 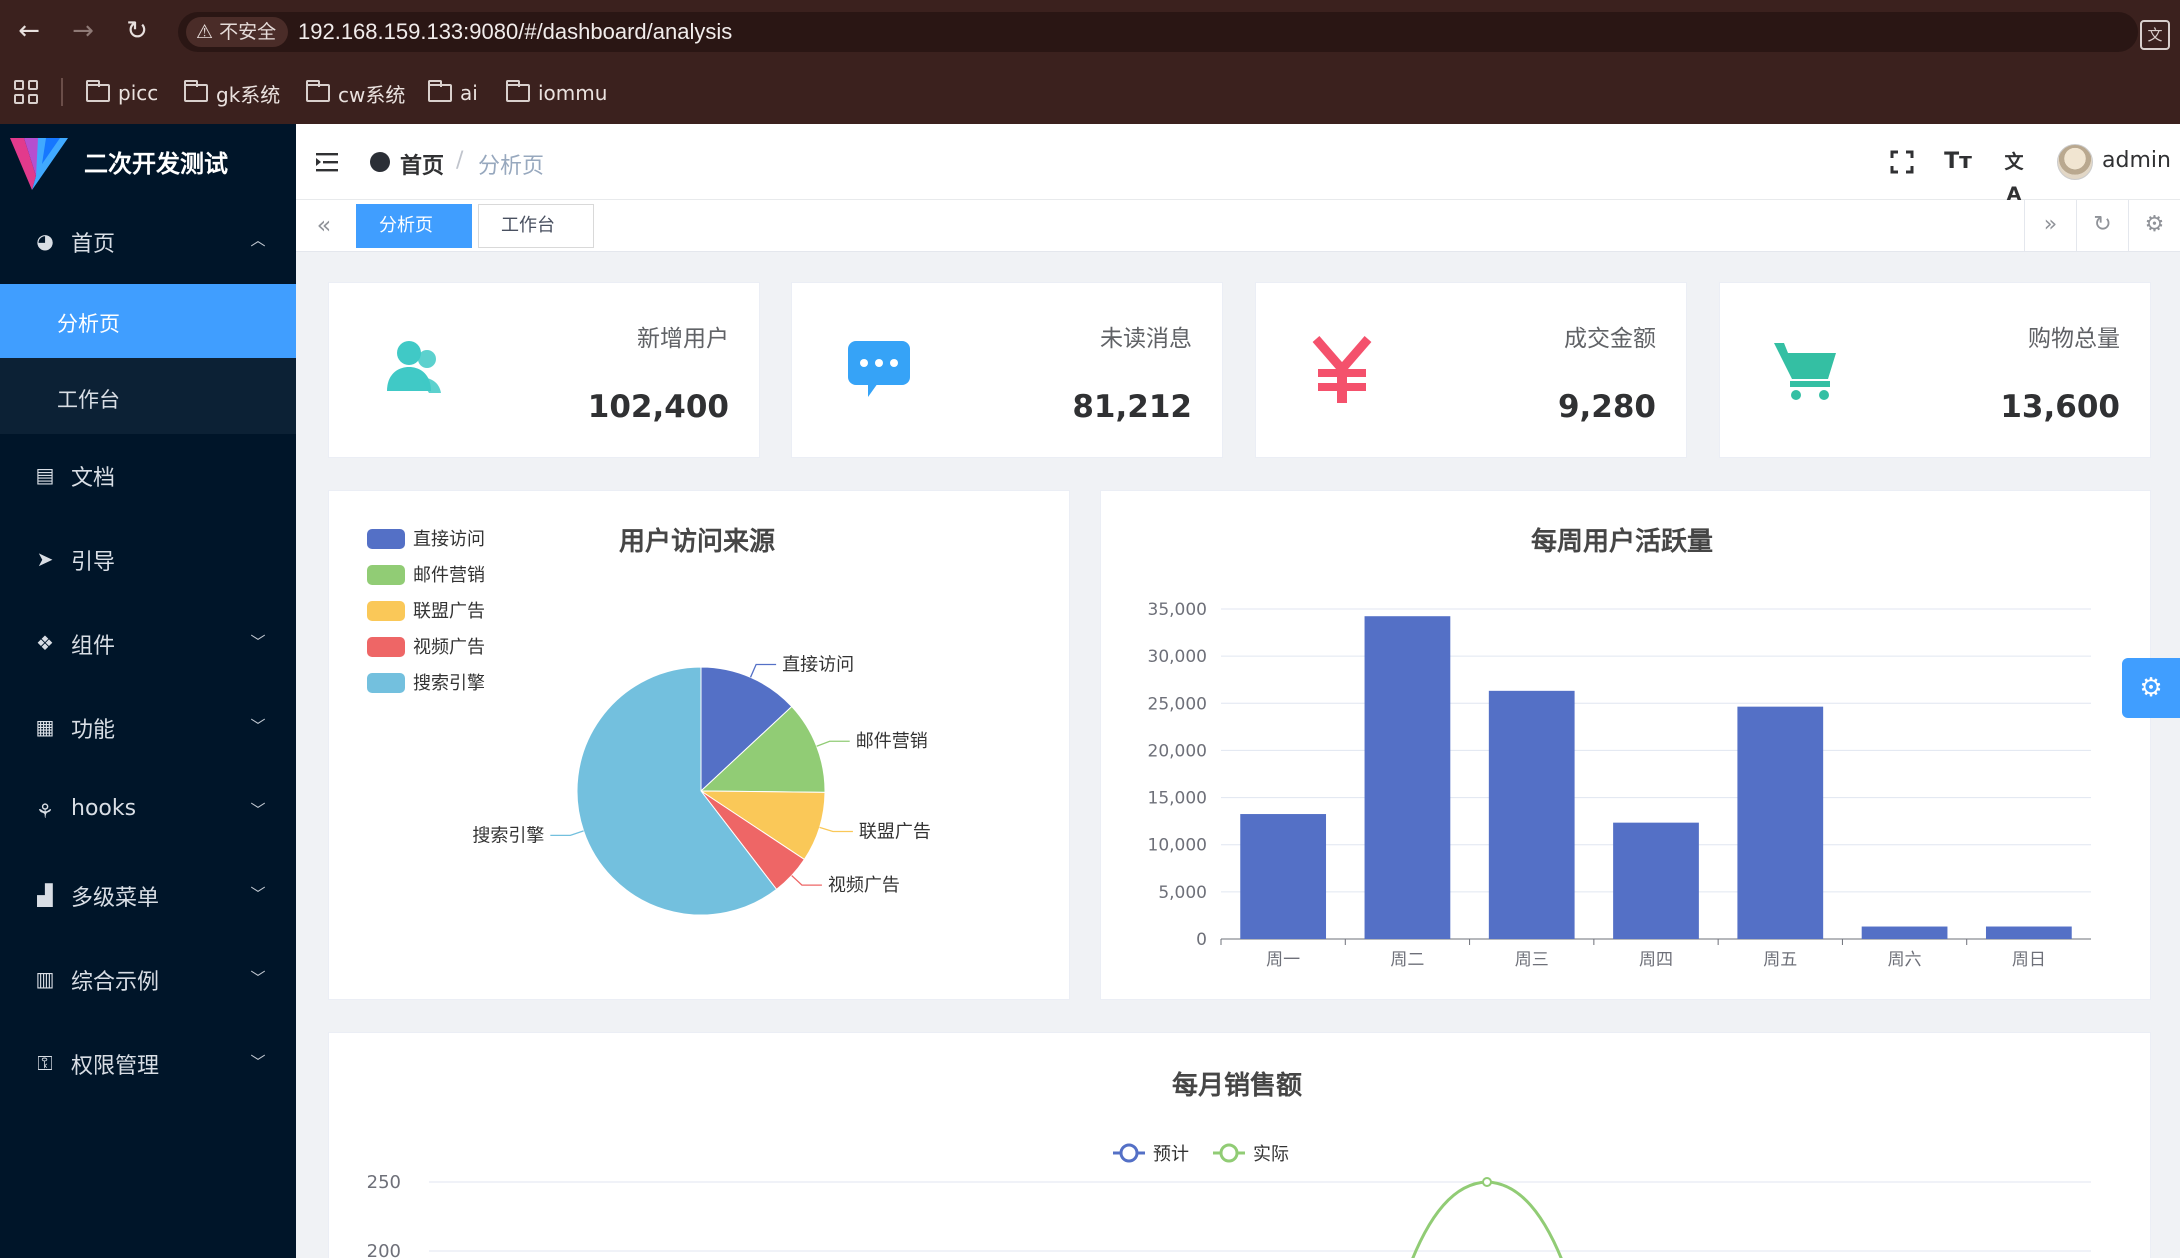 I want to click on reload-icon: ↻, so click(x=137, y=31).